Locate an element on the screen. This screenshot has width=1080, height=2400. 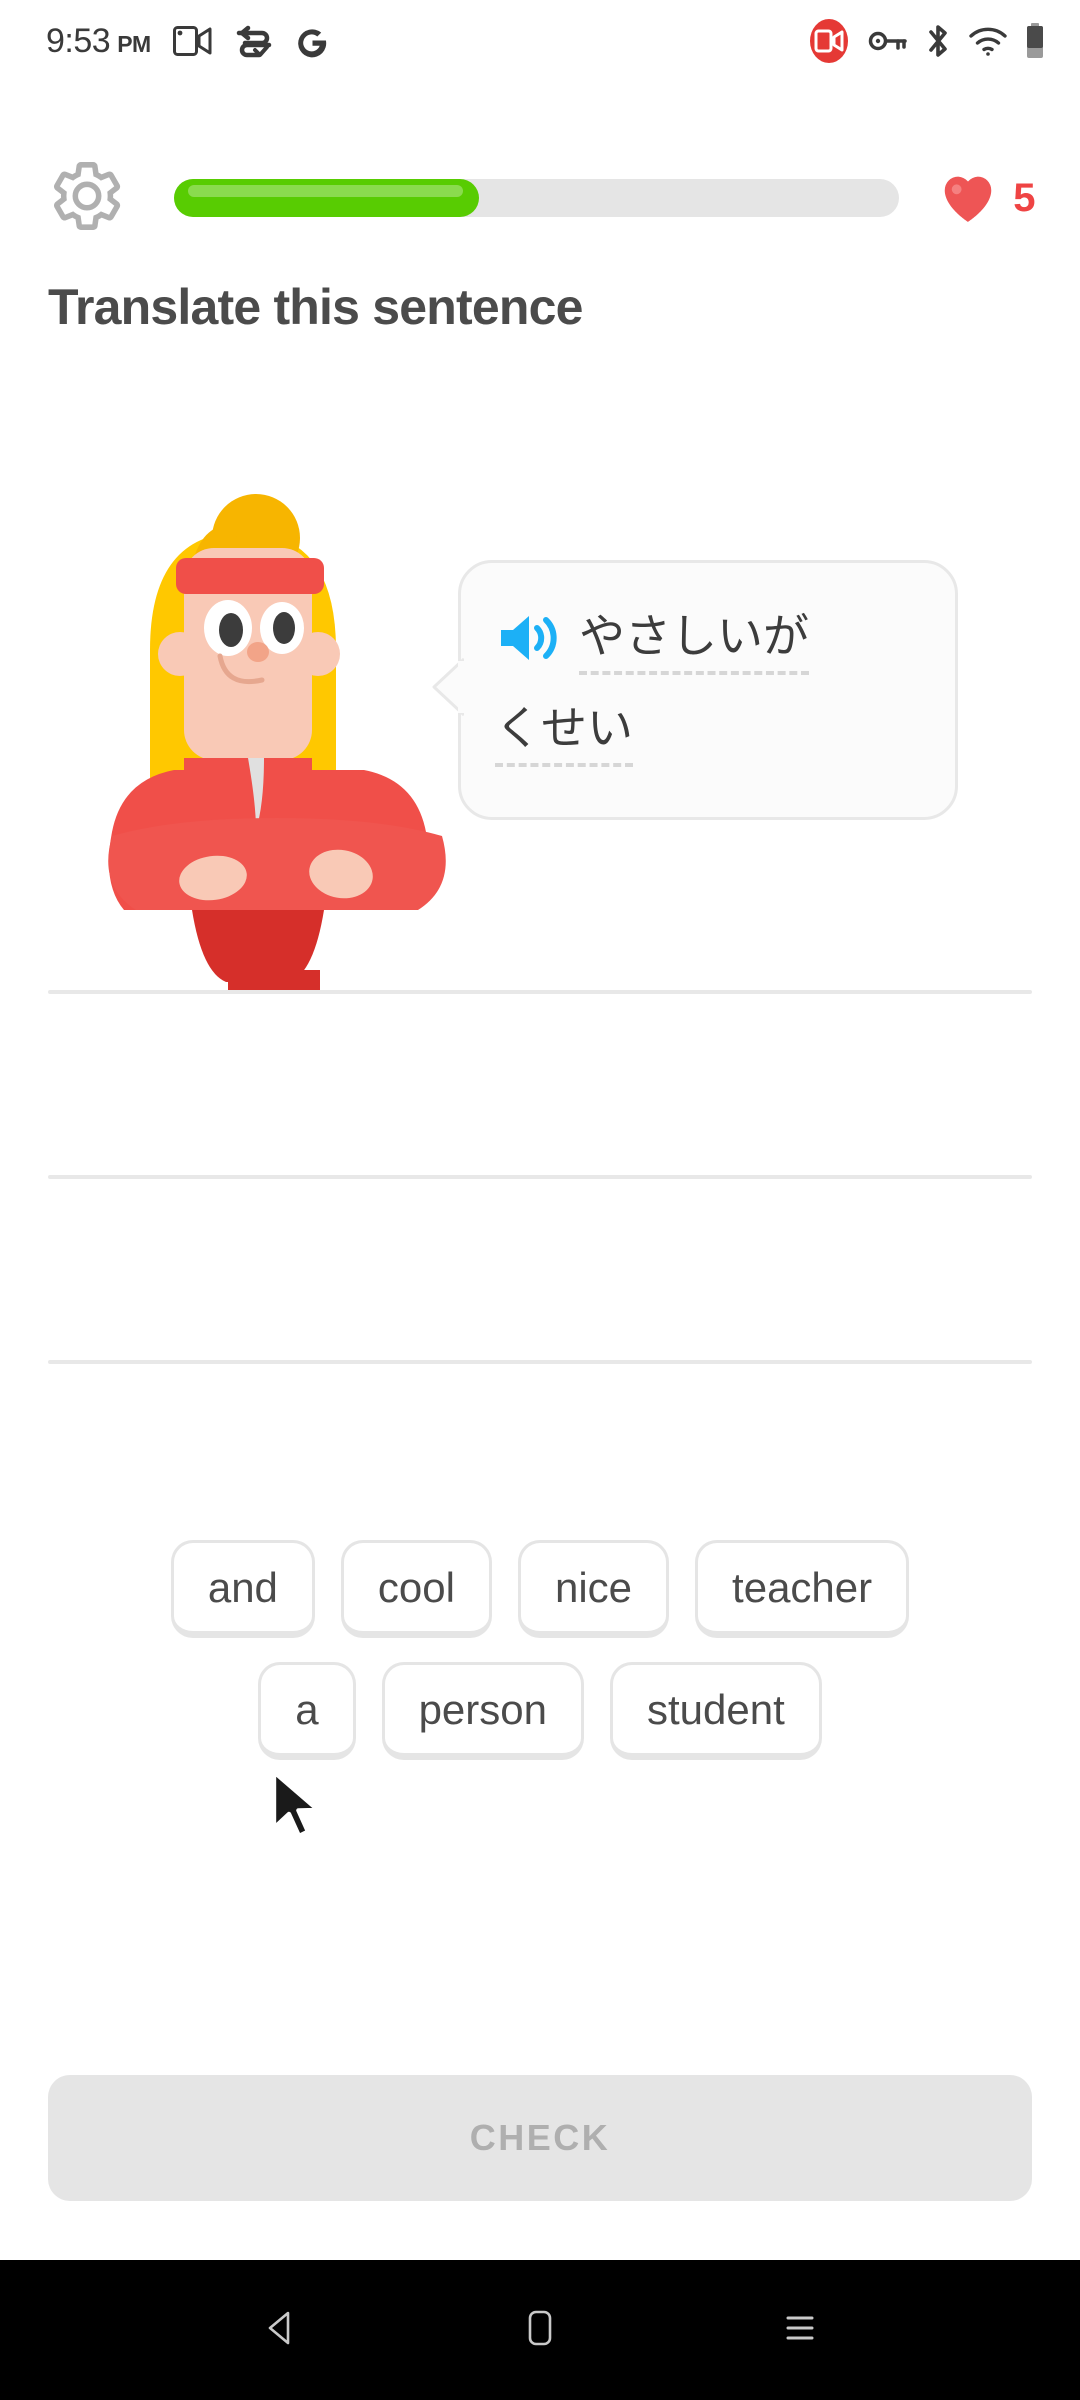
lesson-header: 5 is located at coordinates (540, 198).